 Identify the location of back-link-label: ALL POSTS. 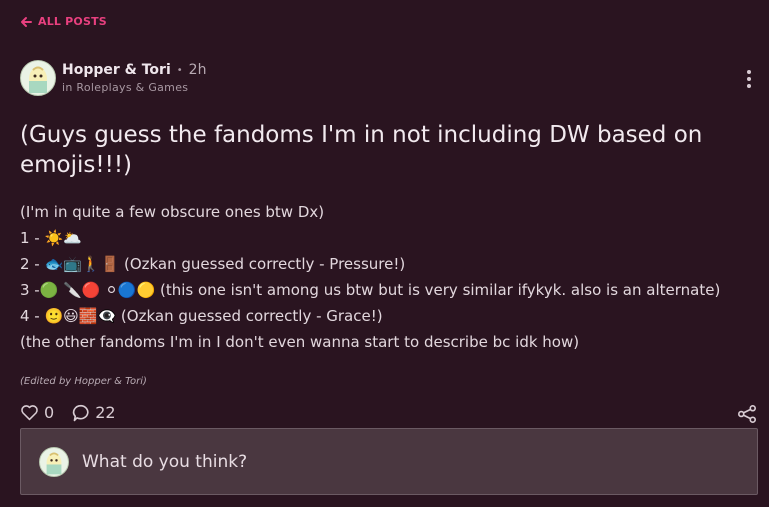
(72, 21).